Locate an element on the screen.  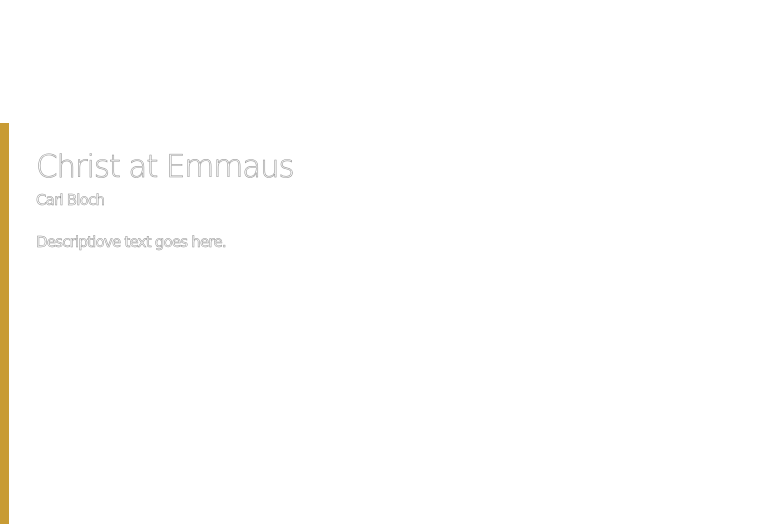
artist-name: Carl Bloch is located at coordinates (70, 200).